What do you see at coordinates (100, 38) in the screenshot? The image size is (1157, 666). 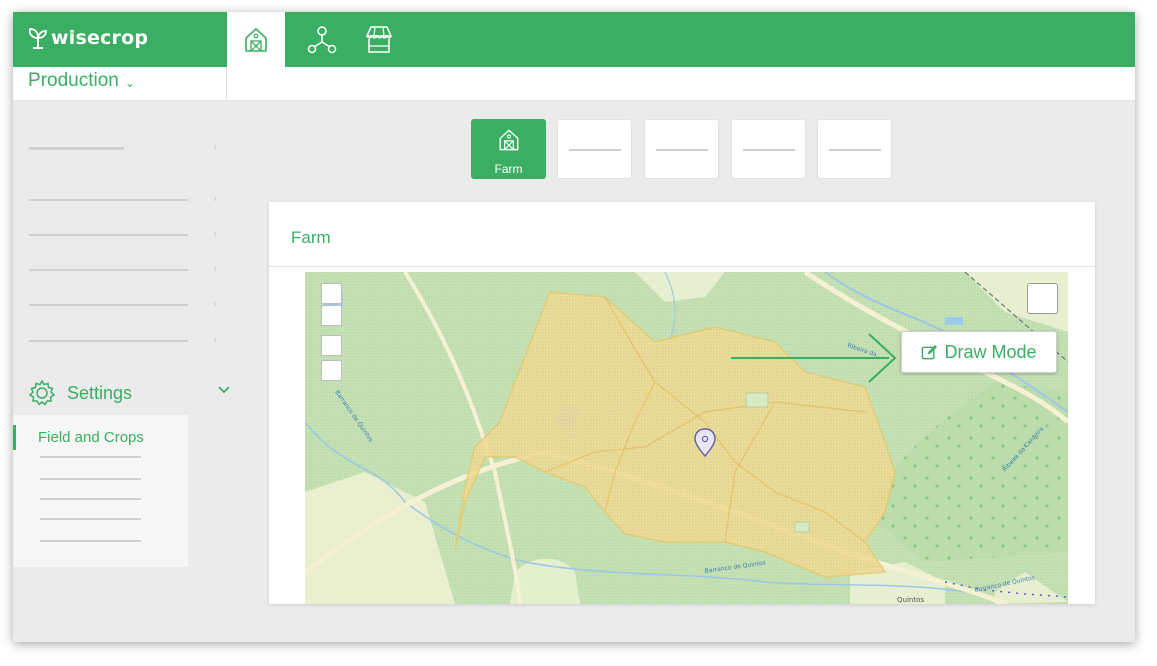 I see `brand-name: wisecrop` at bounding box center [100, 38].